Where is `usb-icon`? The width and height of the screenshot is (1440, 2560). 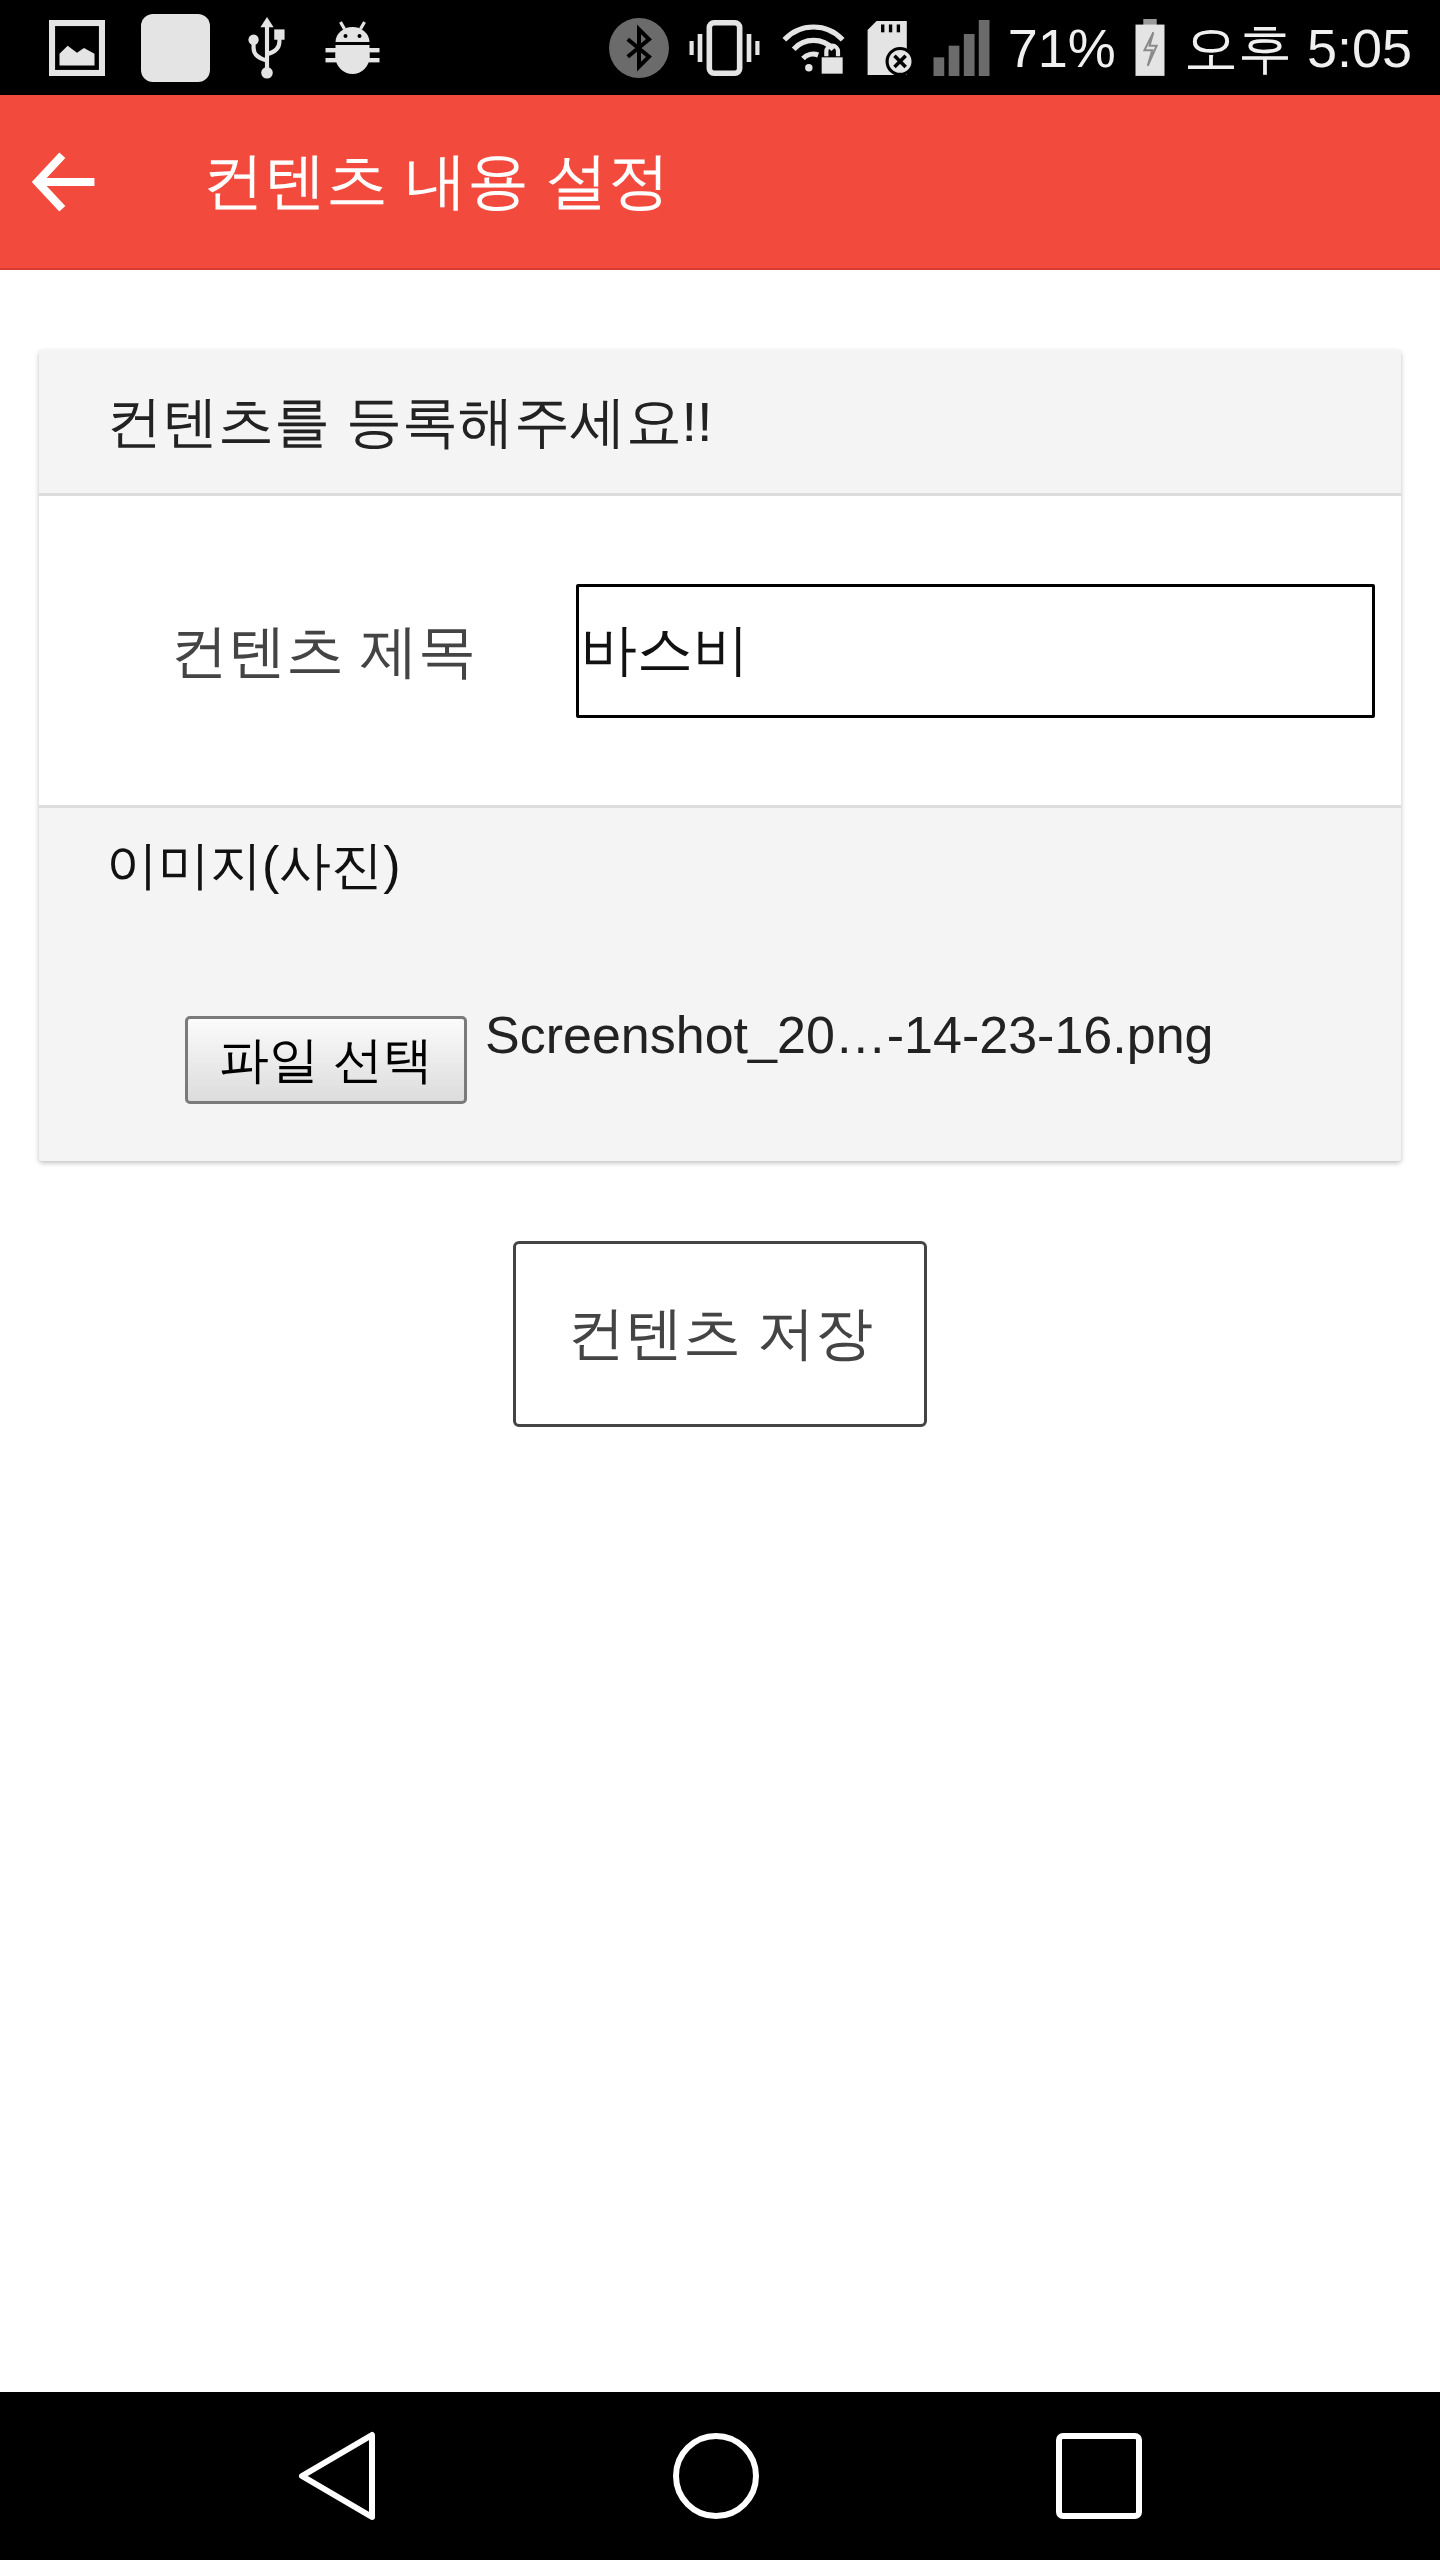
usb-icon is located at coordinates (267, 47).